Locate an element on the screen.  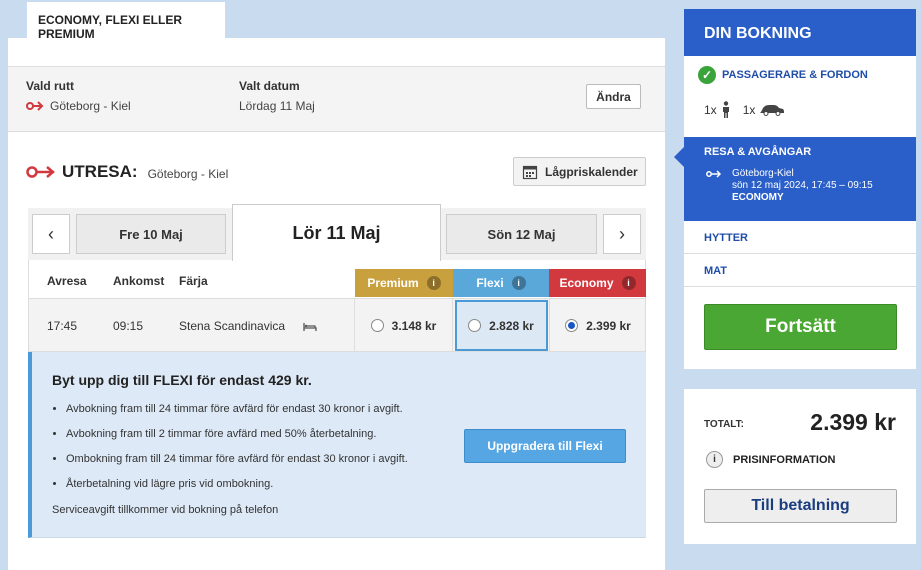
total-label: TOTALT: is located at coordinates (724, 424).